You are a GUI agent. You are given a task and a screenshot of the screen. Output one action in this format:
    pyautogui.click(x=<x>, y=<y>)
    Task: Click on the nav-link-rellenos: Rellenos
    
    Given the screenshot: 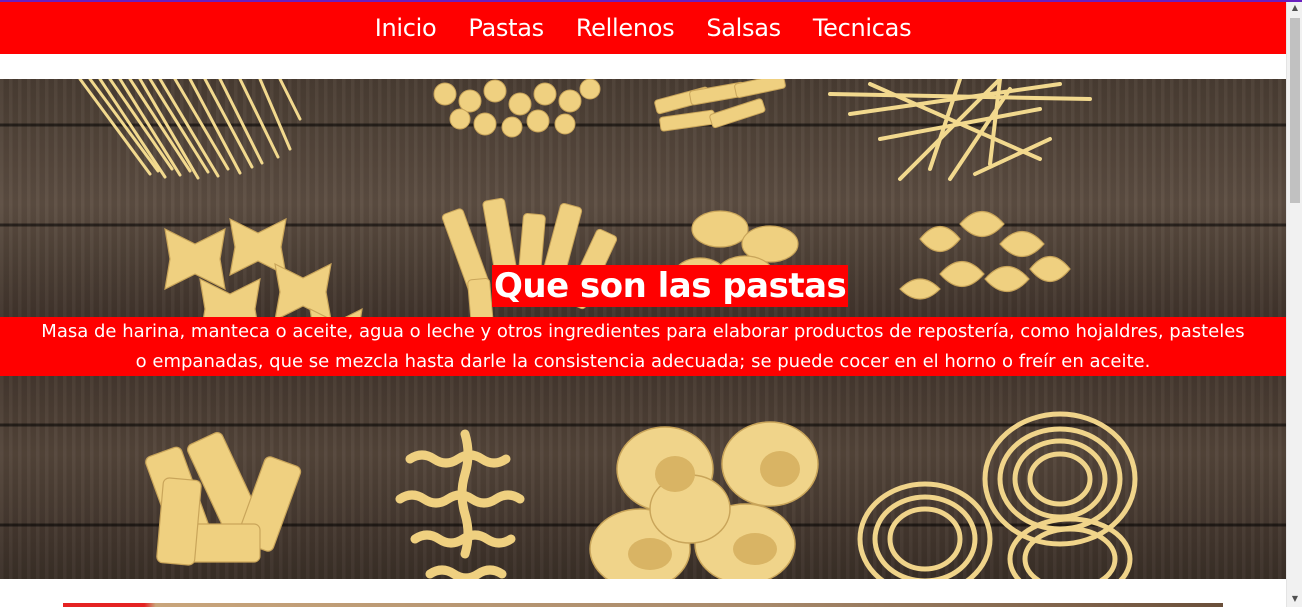 What is the action you would take?
    pyautogui.click(x=625, y=28)
    